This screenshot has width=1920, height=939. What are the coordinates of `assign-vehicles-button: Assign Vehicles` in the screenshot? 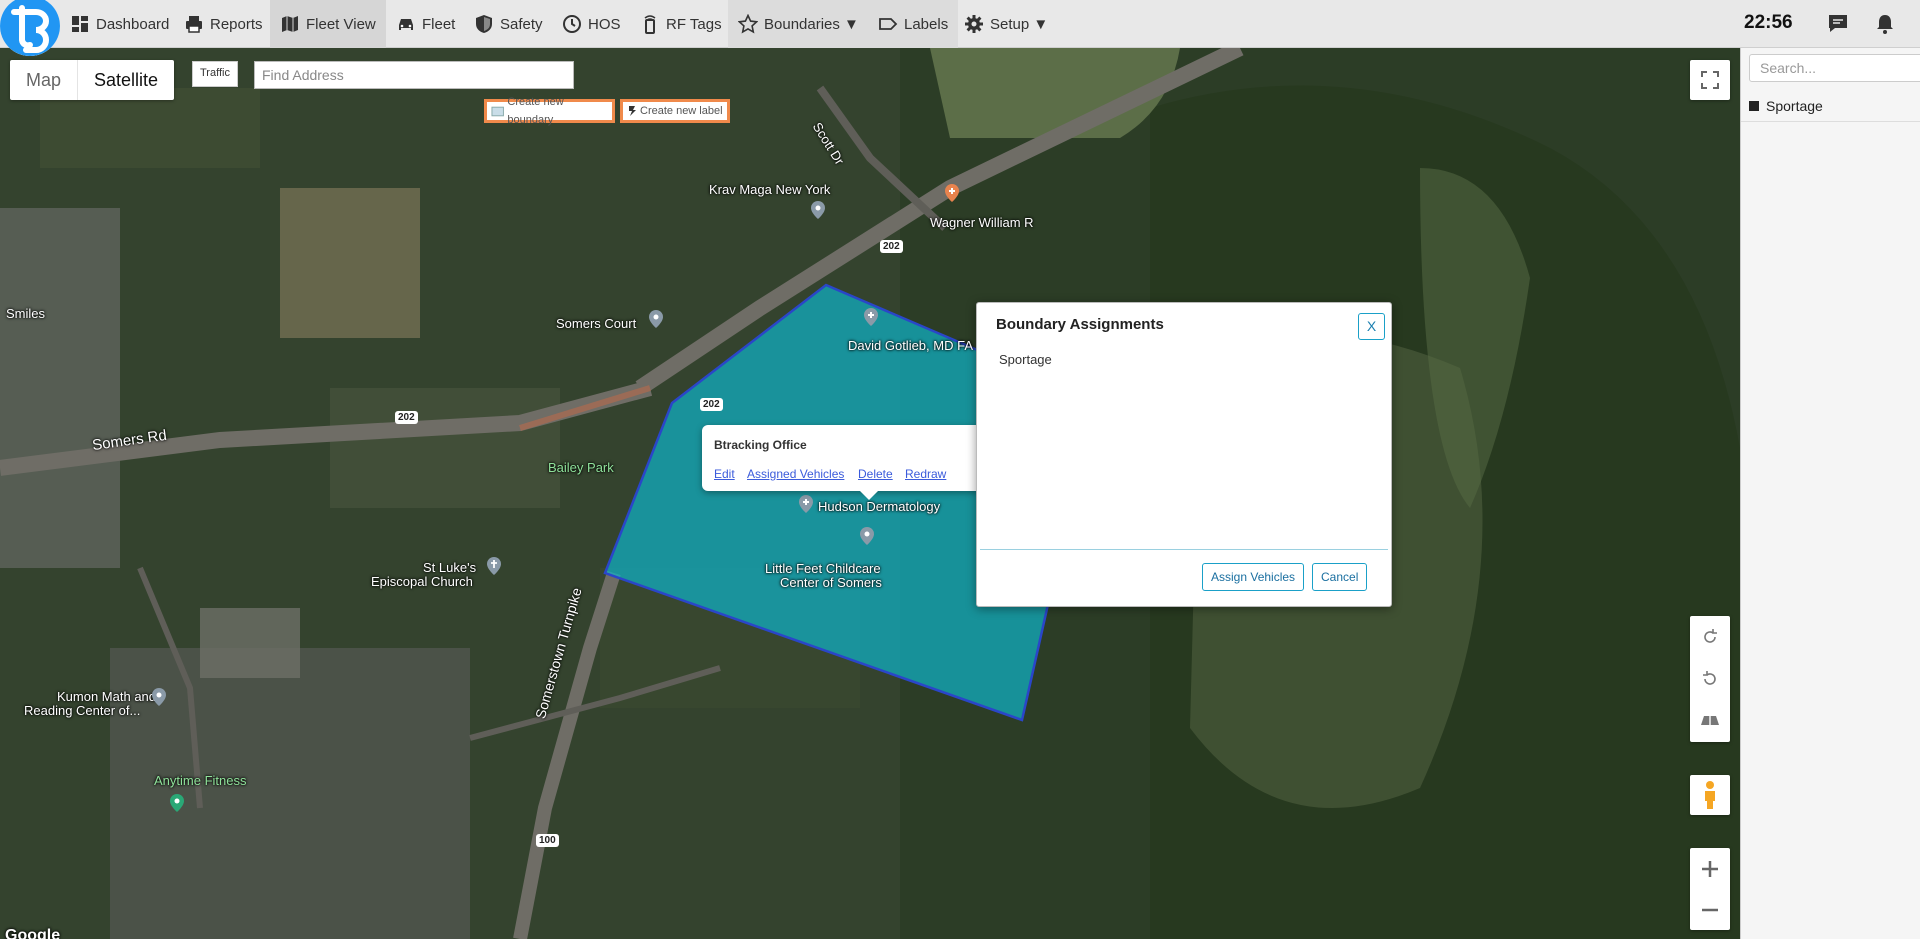 It's located at (1253, 577).